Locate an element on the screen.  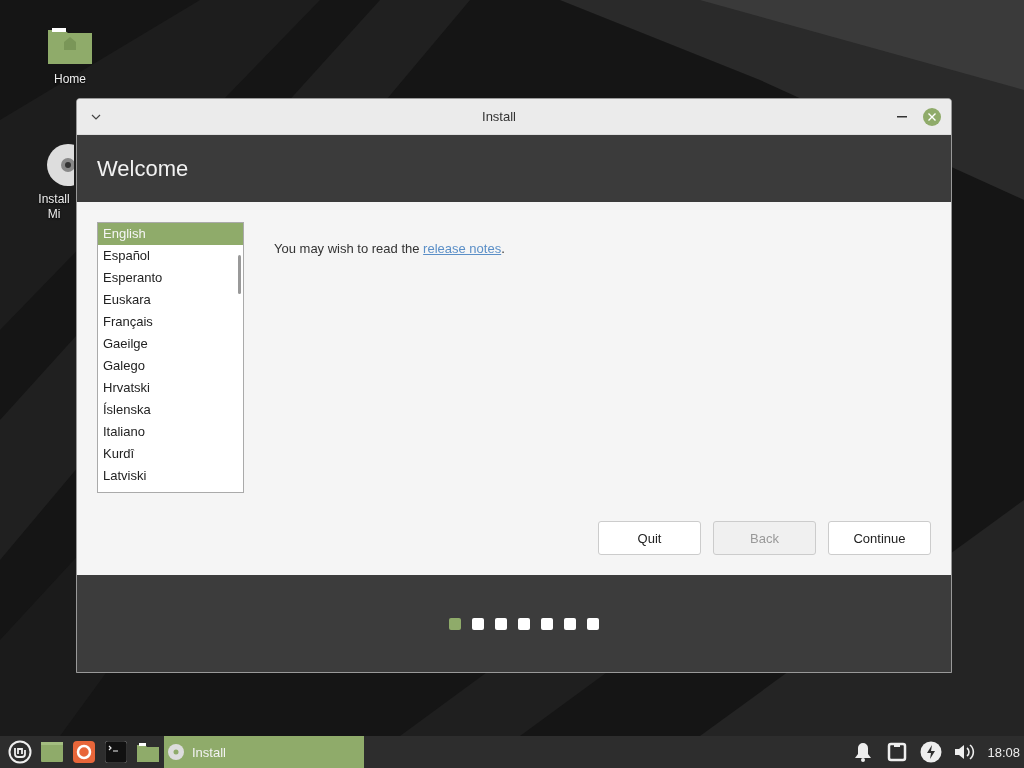
page-heading: Welcome is located at coordinates (143, 168).